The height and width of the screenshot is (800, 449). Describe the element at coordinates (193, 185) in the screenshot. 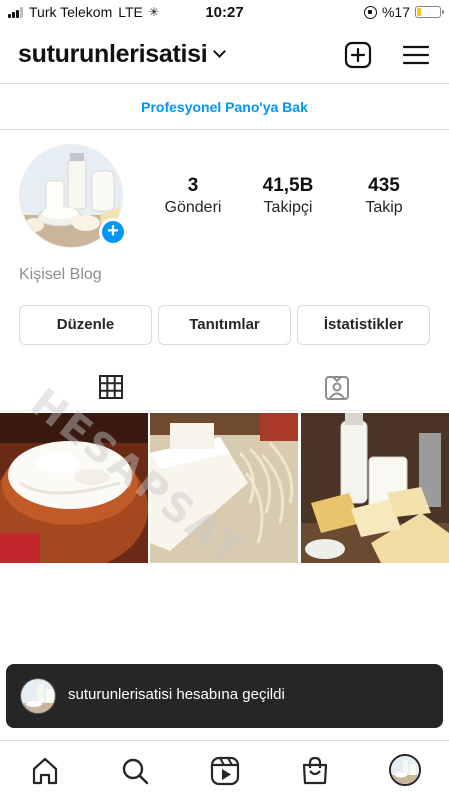

I see `stat-posts-value: 3` at that location.